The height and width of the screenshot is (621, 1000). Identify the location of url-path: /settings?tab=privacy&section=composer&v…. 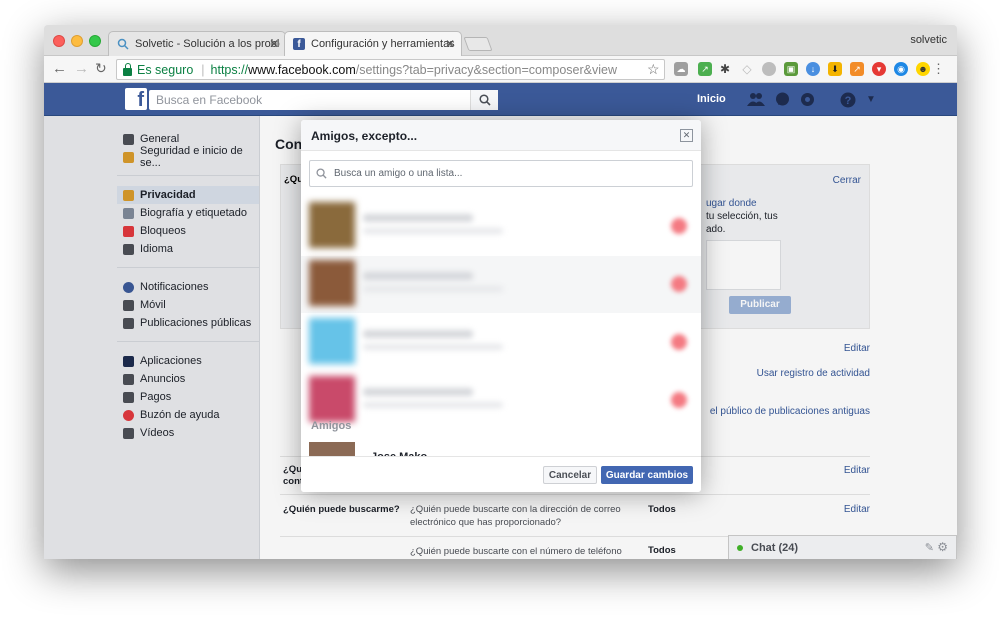
(486, 69).